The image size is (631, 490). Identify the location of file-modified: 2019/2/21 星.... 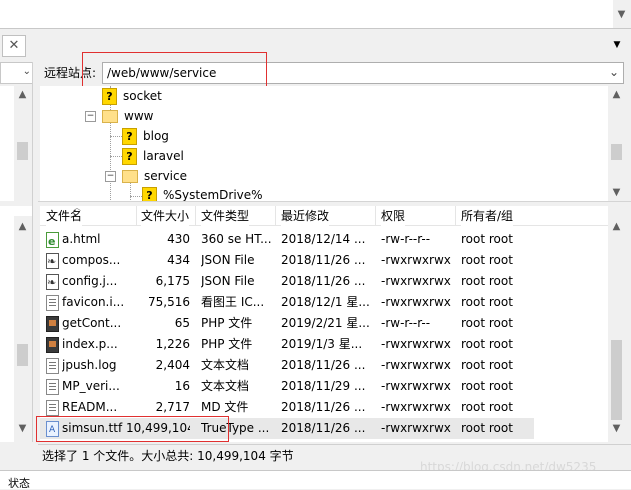
(325, 323).